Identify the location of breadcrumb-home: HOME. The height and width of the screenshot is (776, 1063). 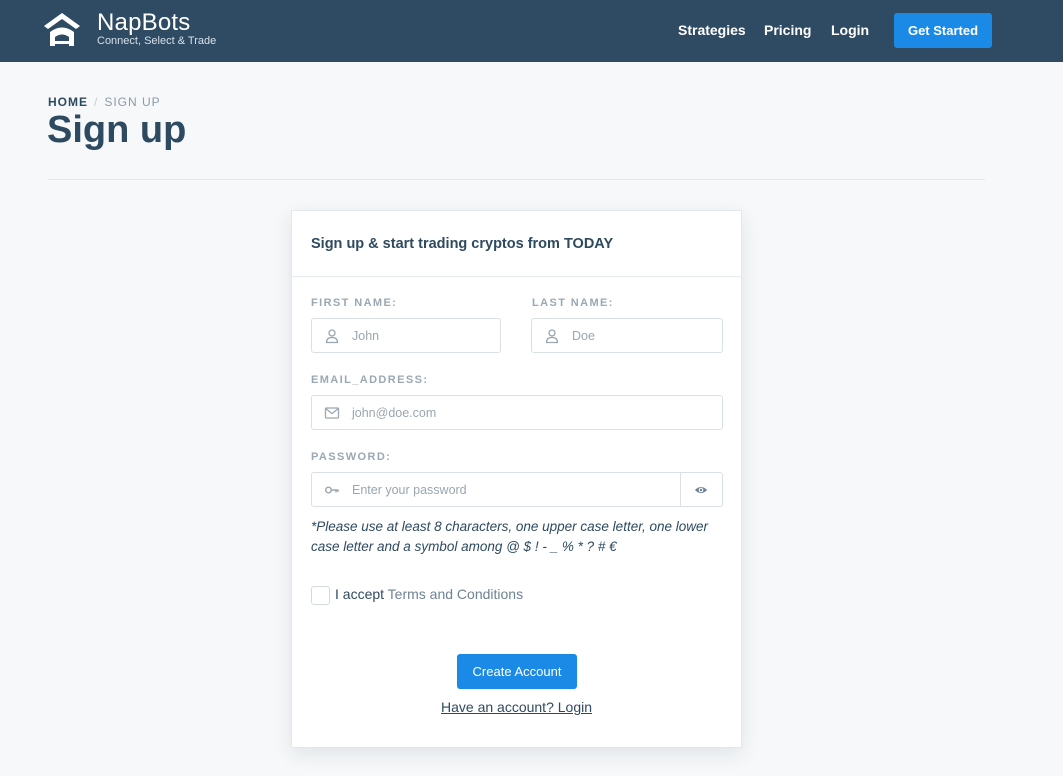
(68, 102).